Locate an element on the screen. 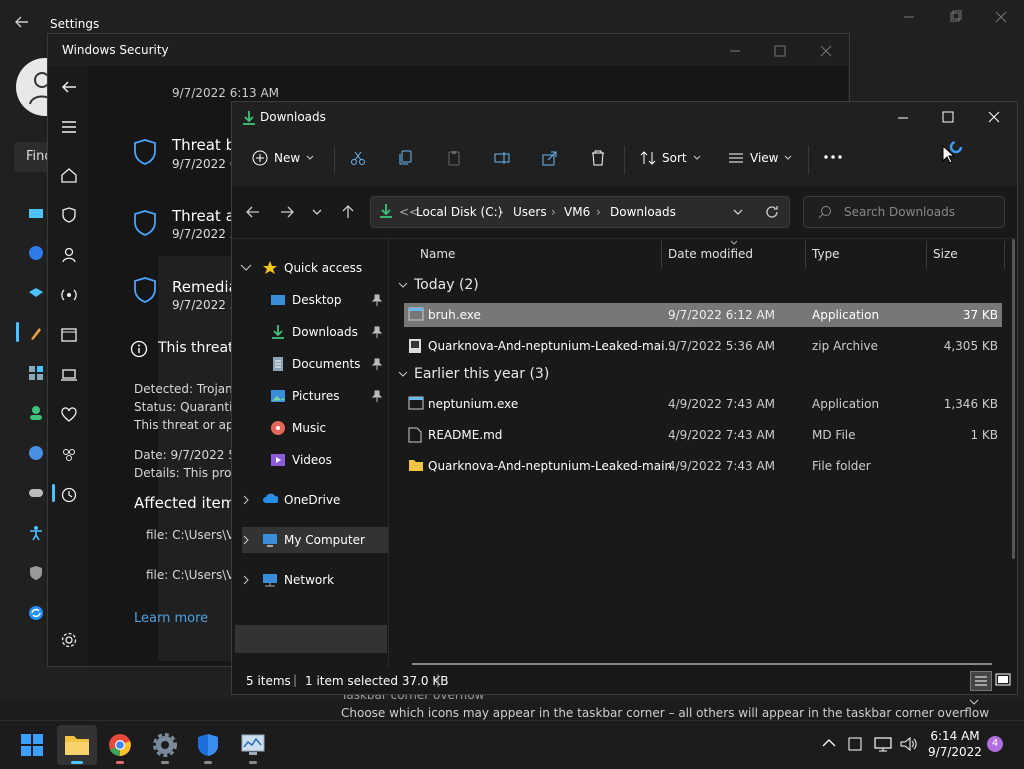 The height and width of the screenshot is (769, 1024). winsec-minimize-button is located at coordinates (735, 51).